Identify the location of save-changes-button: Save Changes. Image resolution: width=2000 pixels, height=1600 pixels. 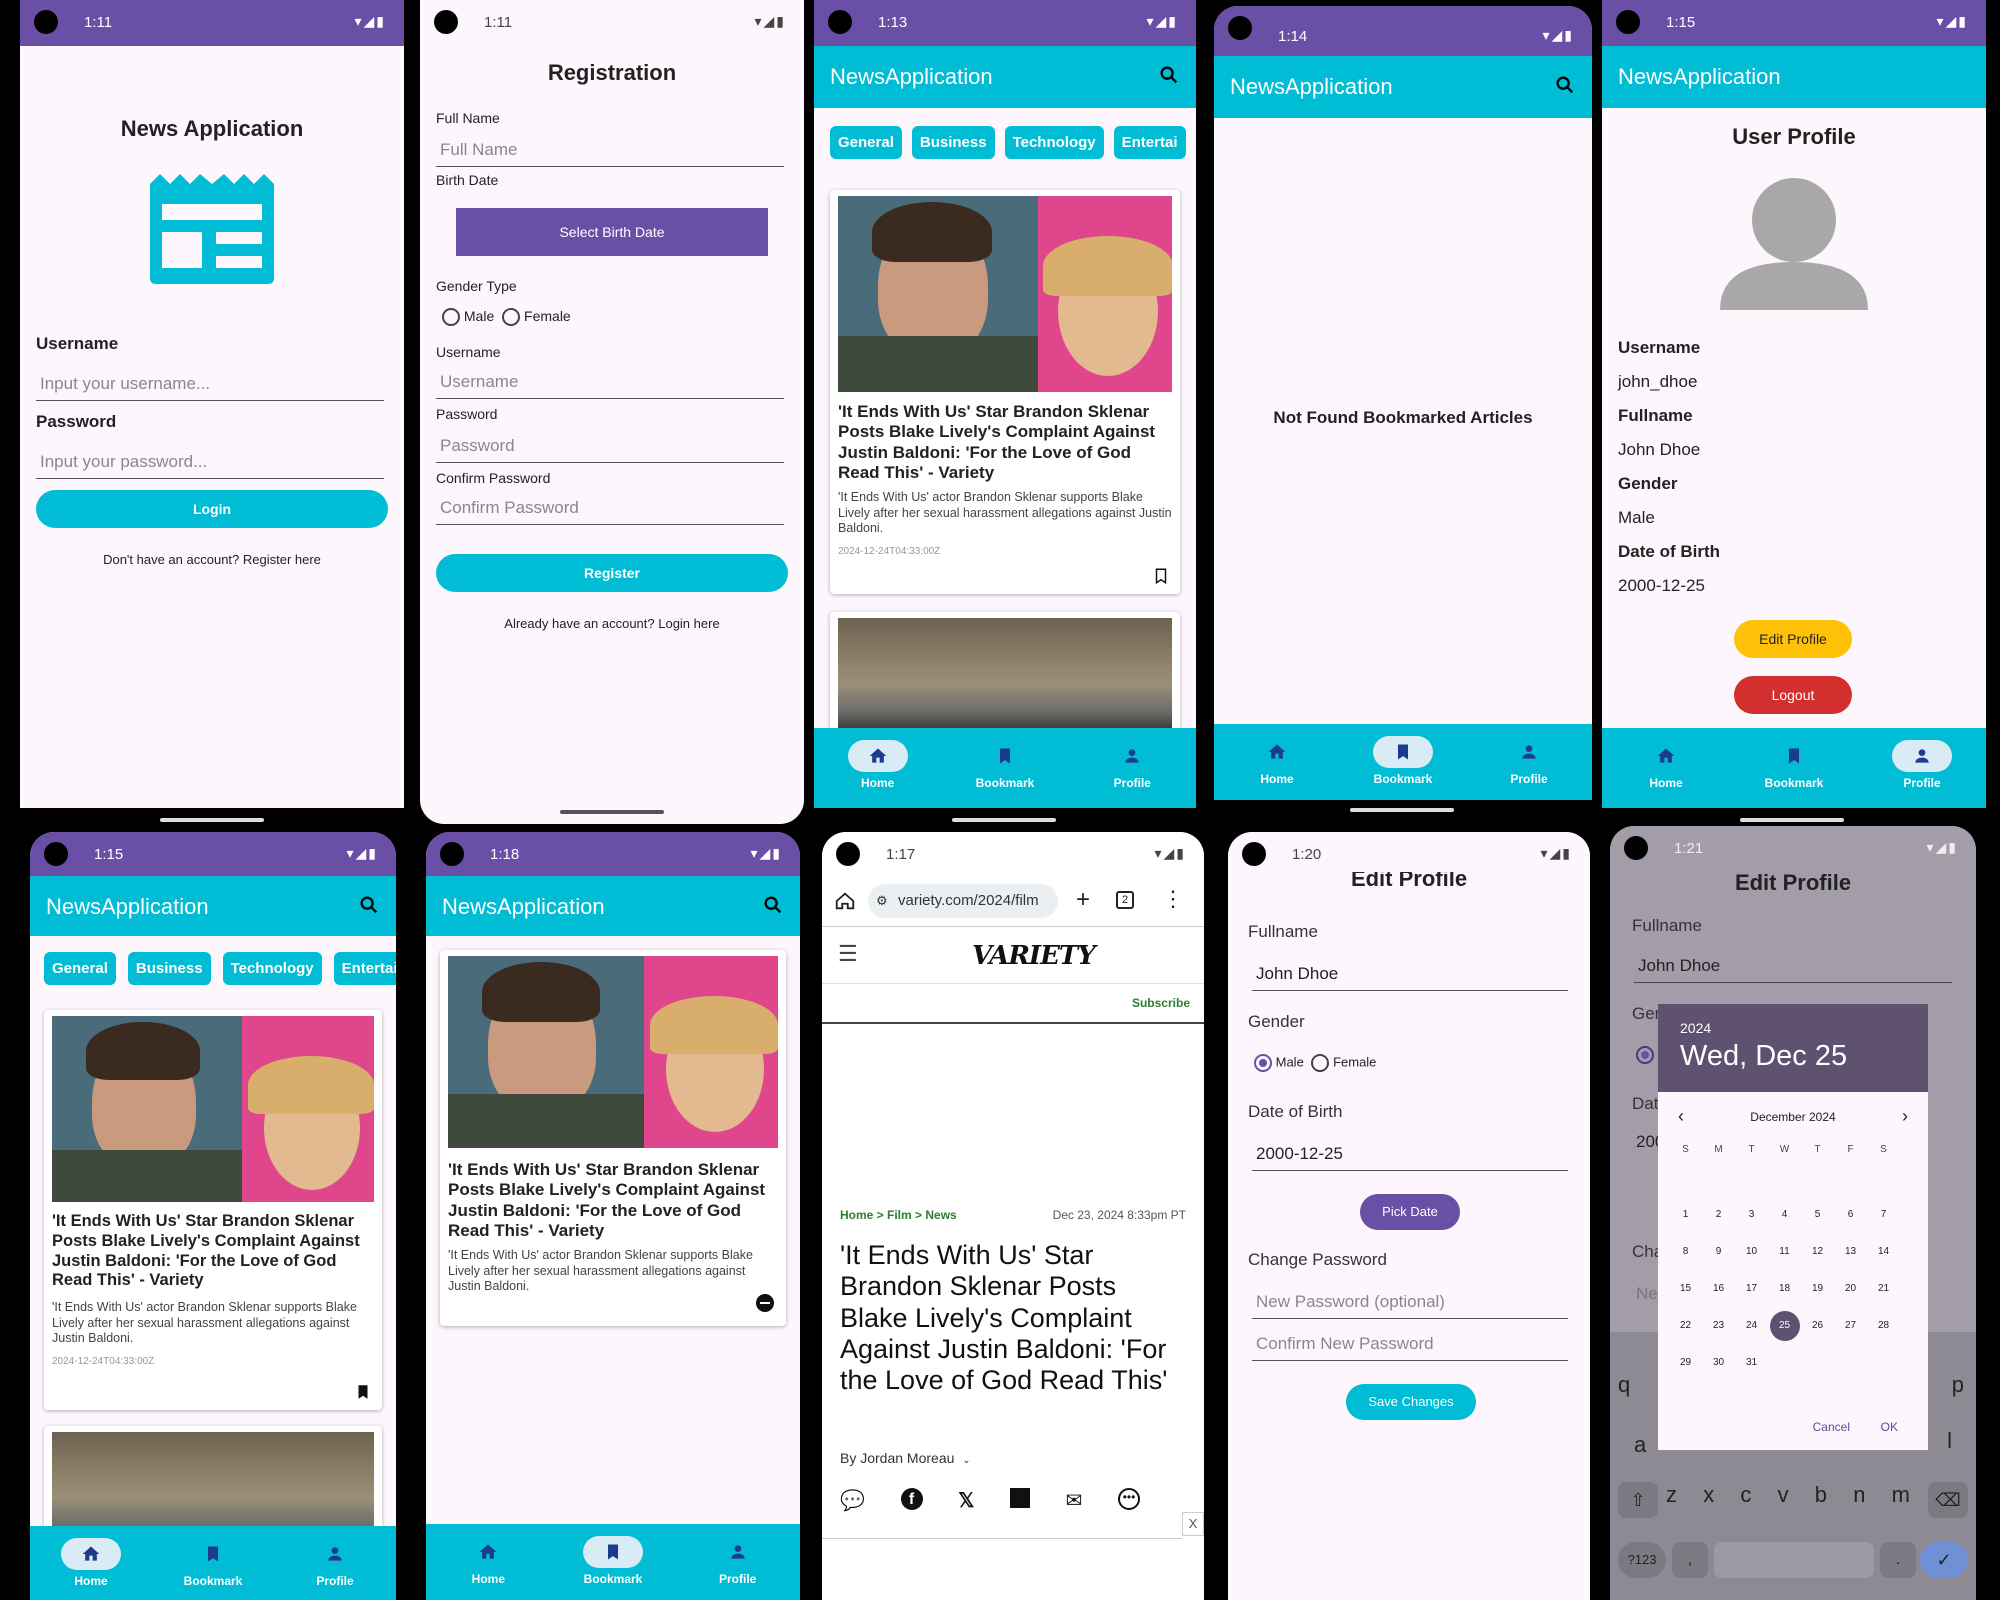
(1411, 1402).